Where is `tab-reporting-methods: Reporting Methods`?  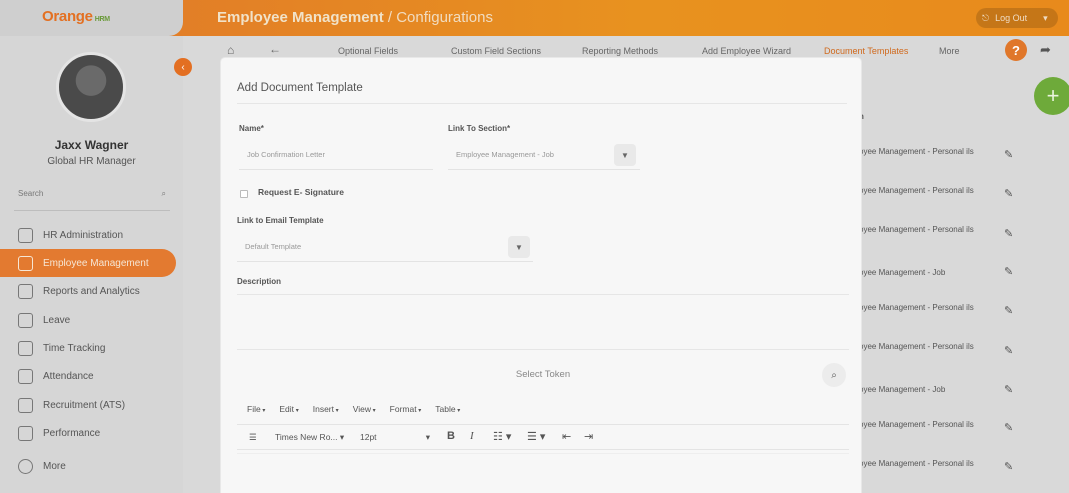
tab-reporting-methods: Reporting Methods is located at coordinates (620, 51).